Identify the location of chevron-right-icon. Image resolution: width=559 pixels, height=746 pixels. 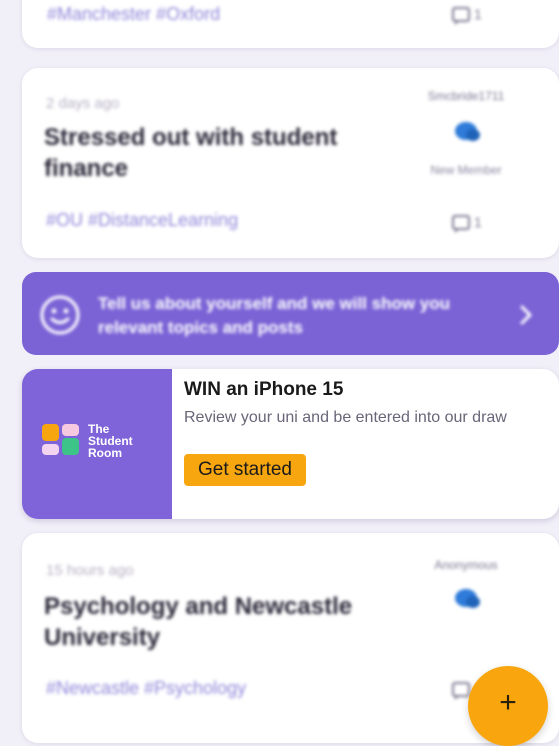
(526, 315).